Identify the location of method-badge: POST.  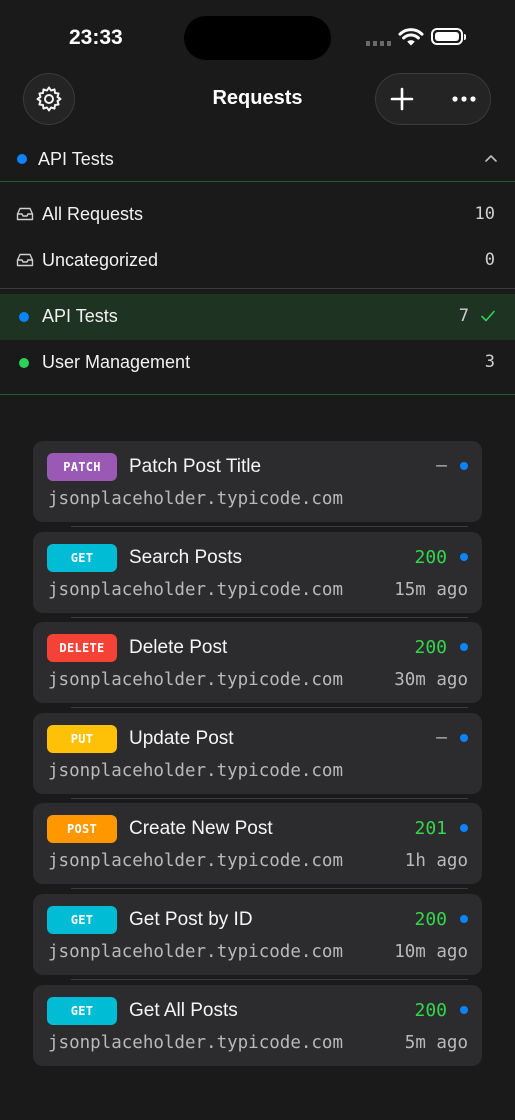
(82, 829).